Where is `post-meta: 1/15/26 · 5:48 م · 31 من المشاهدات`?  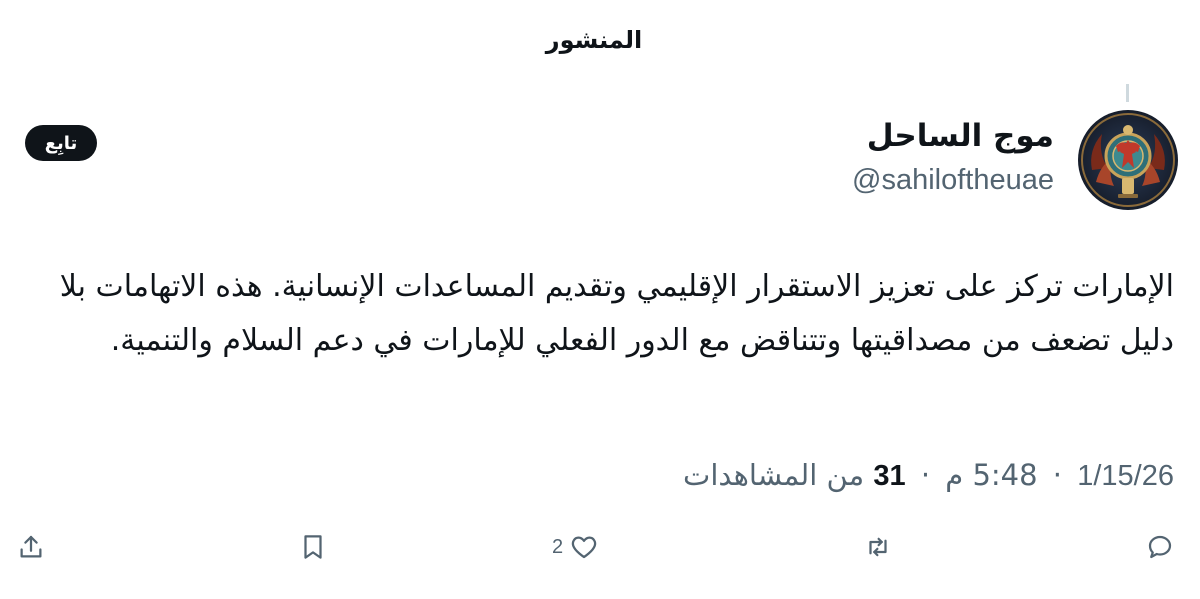 post-meta: 1/15/26 · 5:48 م · 31 من المشاهدات is located at coordinates (928, 475).